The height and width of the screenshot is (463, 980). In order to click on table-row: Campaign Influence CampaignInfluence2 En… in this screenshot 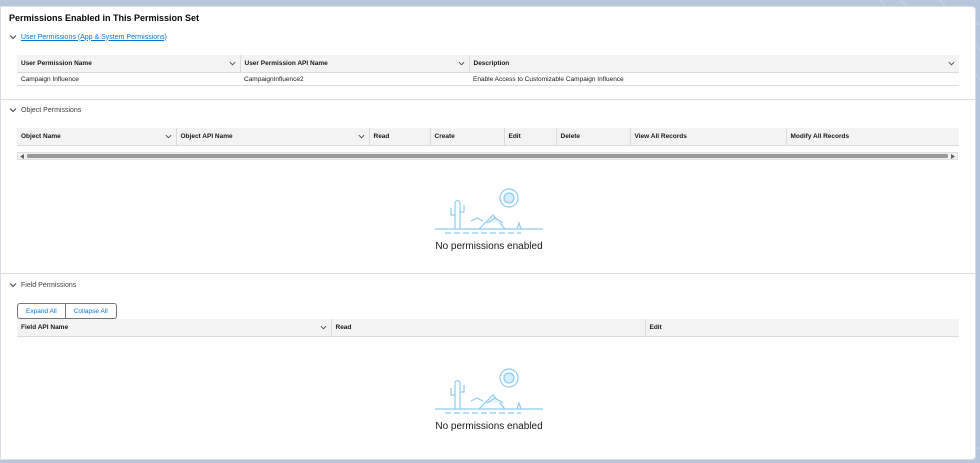, I will do `click(488, 79)`.